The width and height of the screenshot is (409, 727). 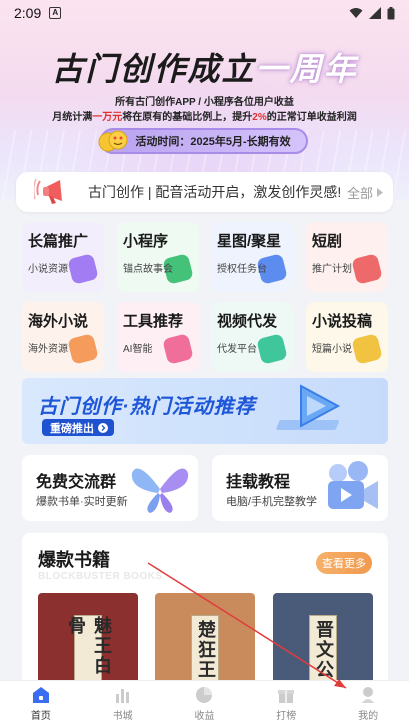 I want to click on book-title: 魅王白骨, so click(x=88, y=650).